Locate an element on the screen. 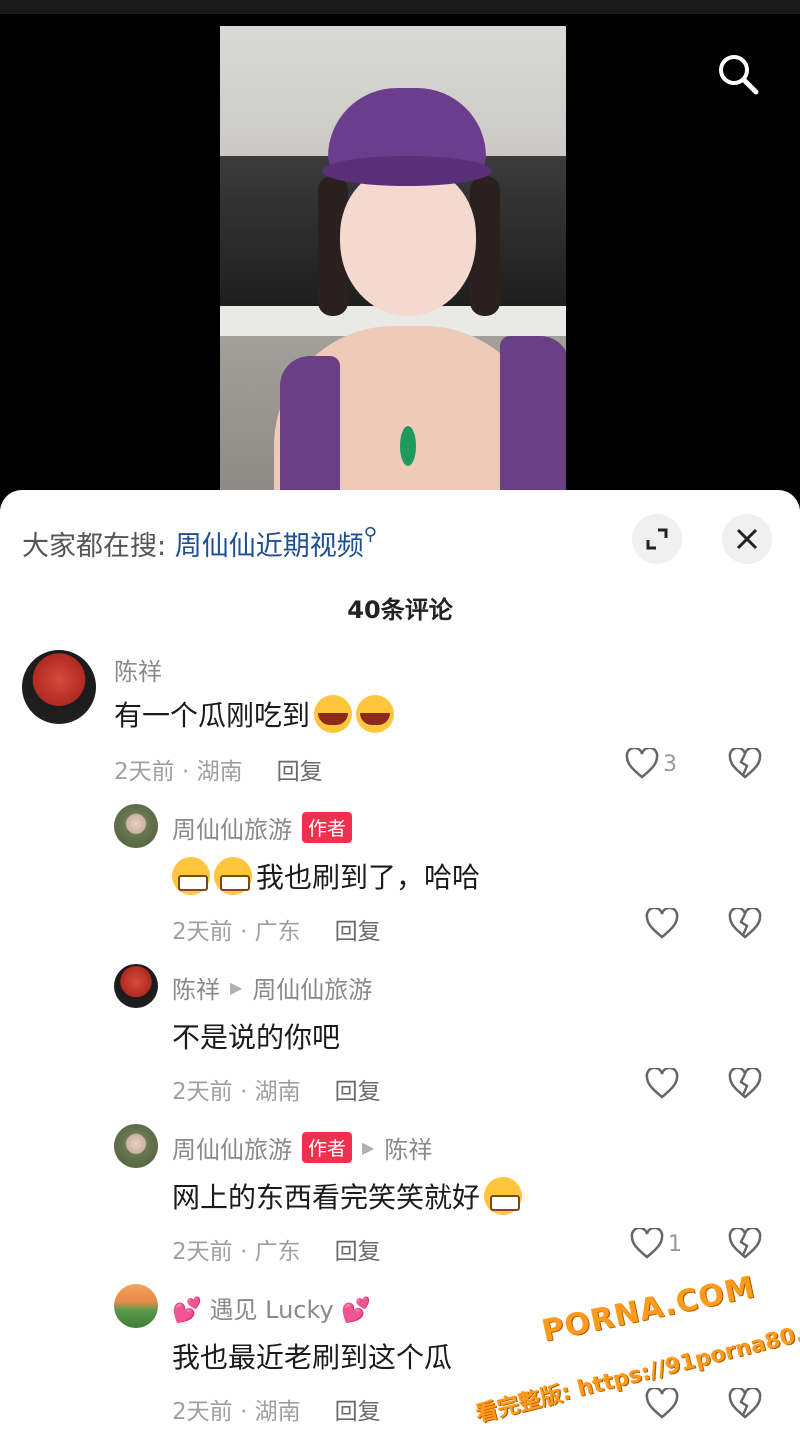 The height and width of the screenshot is (1448, 800). comment-count: 40条评论 is located at coordinates (400, 610).